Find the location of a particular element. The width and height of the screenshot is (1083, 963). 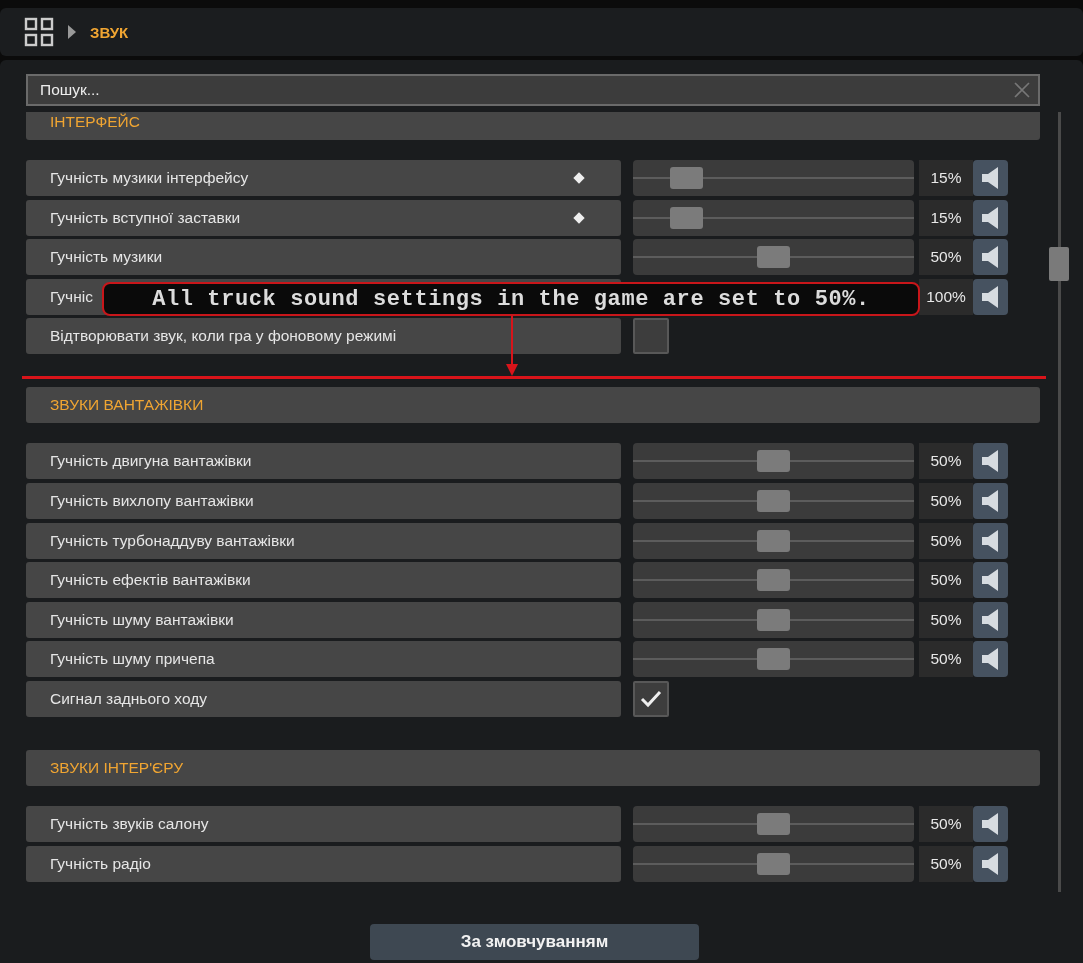

setting-label: Гучність турбонаддуву вантажівки is located at coordinates (323, 540).